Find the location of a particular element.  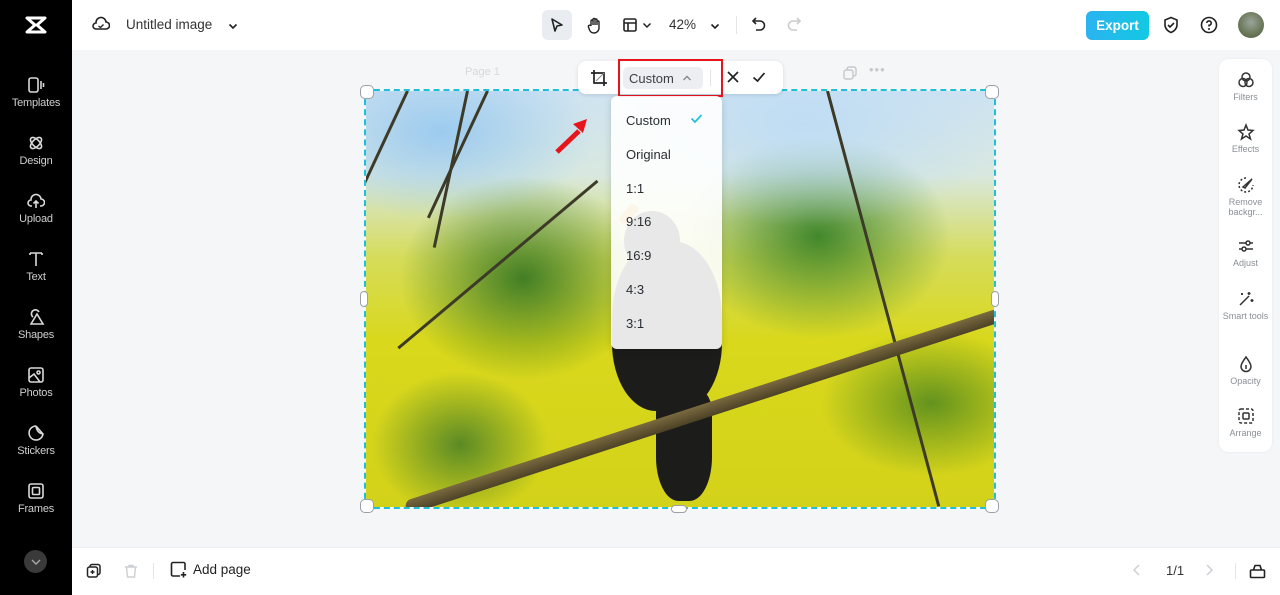

smart-tools-icon is located at coordinates (1245, 299).